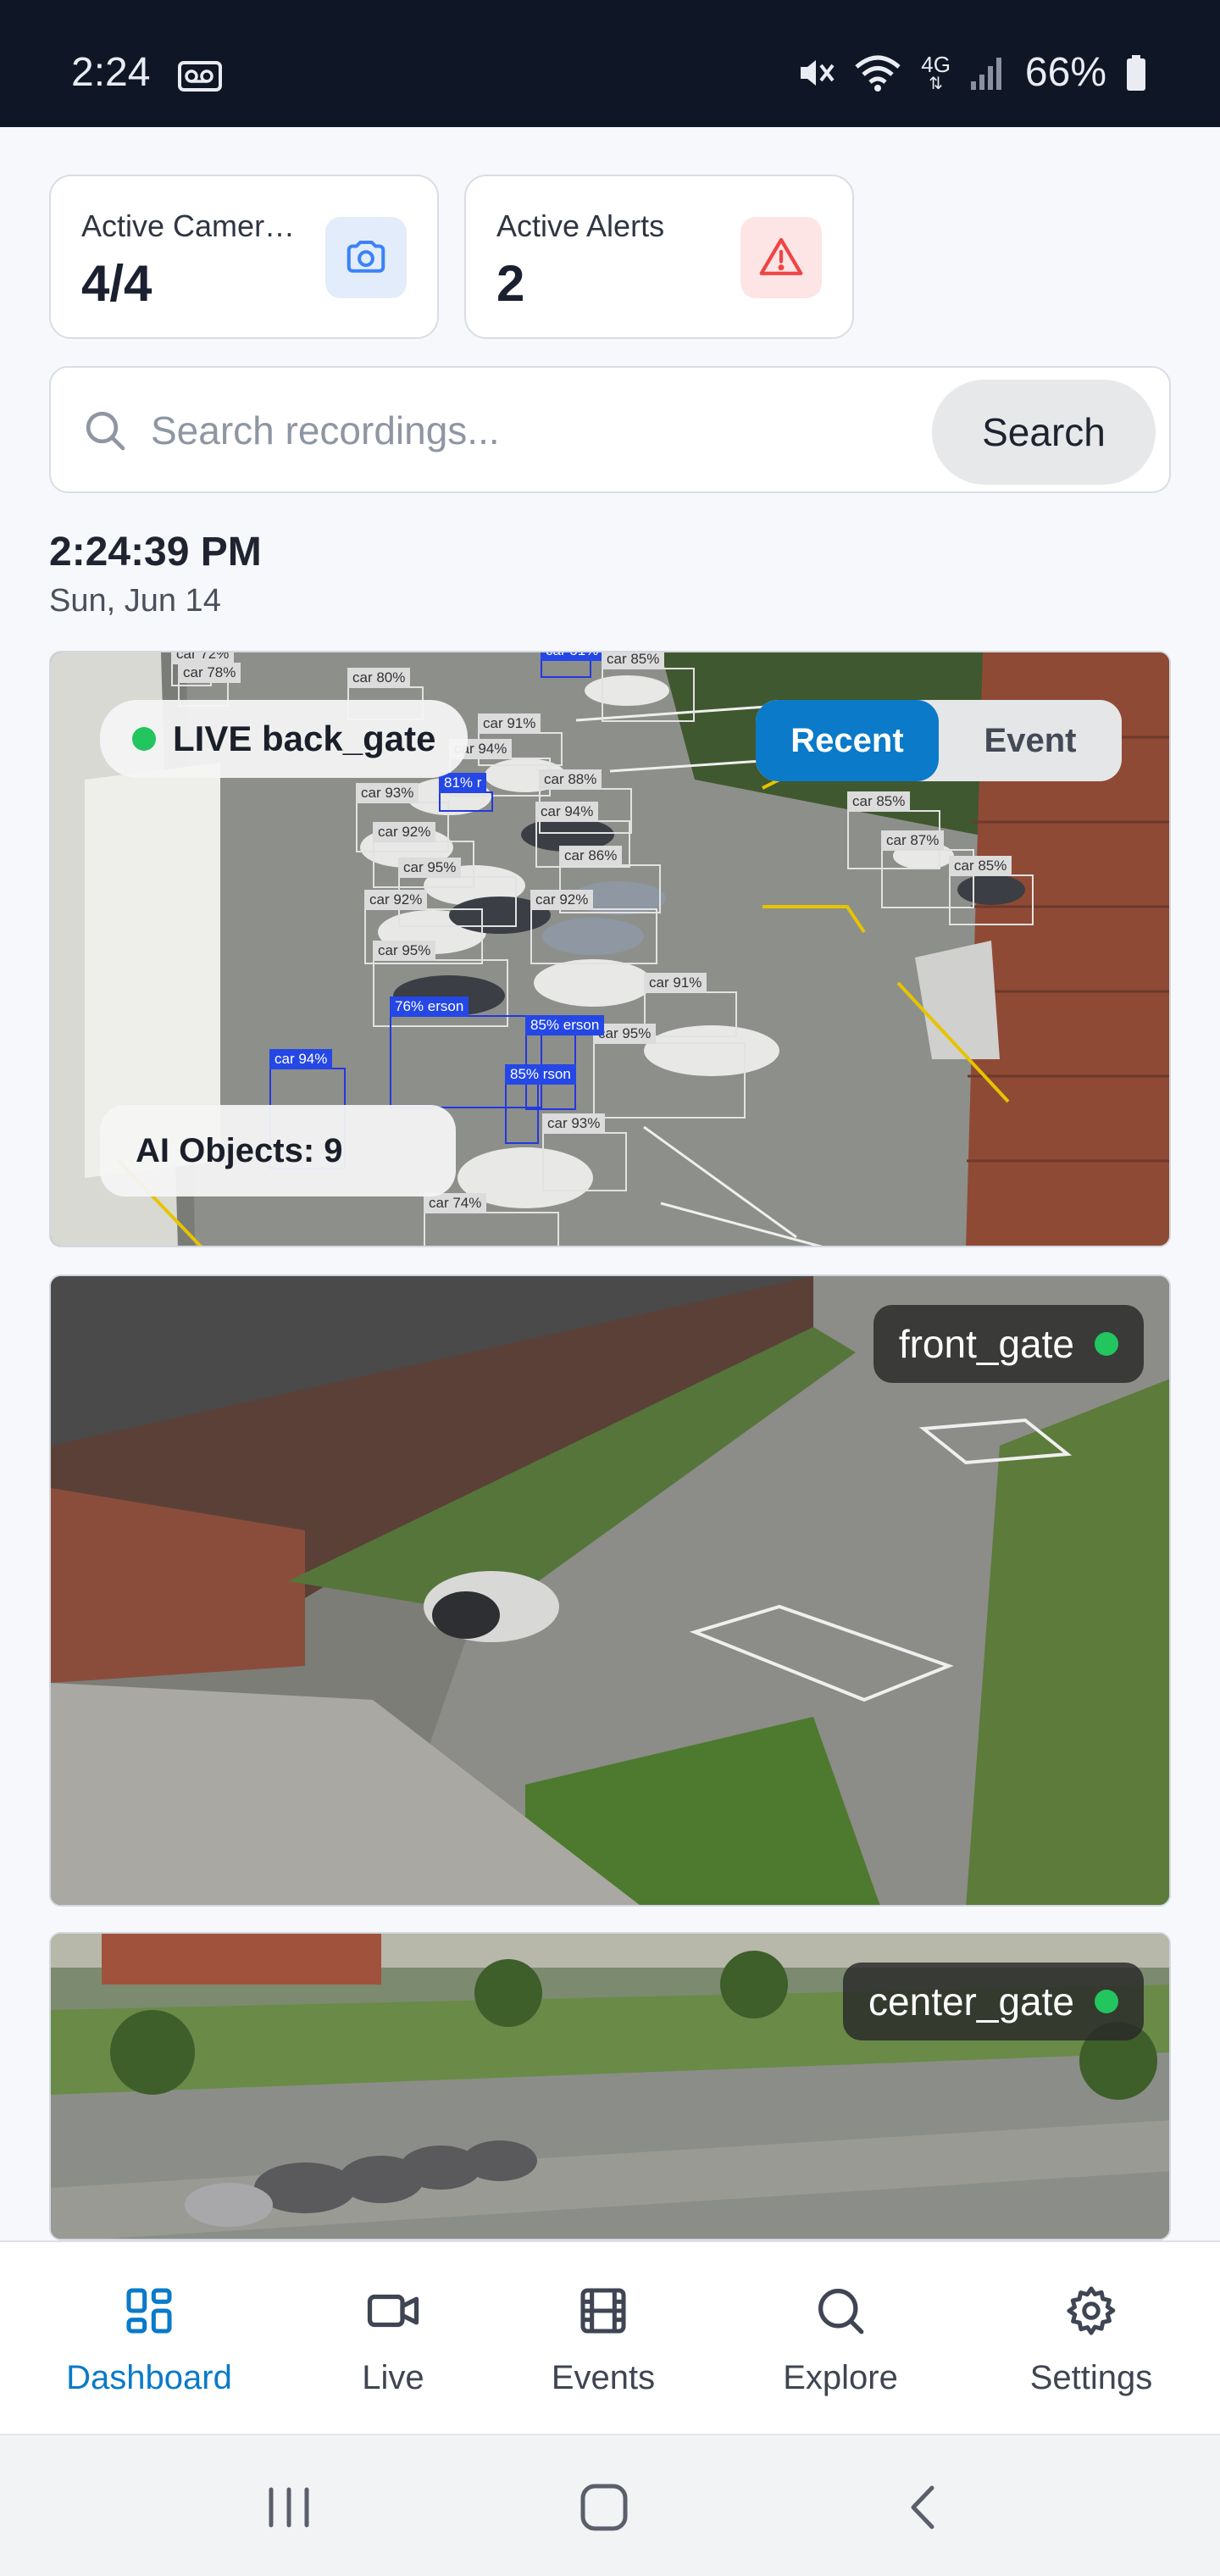 This screenshot has height=2576, width=1220. What do you see at coordinates (936, 64) in the screenshot?
I see `network-type-label: 4G` at bounding box center [936, 64].